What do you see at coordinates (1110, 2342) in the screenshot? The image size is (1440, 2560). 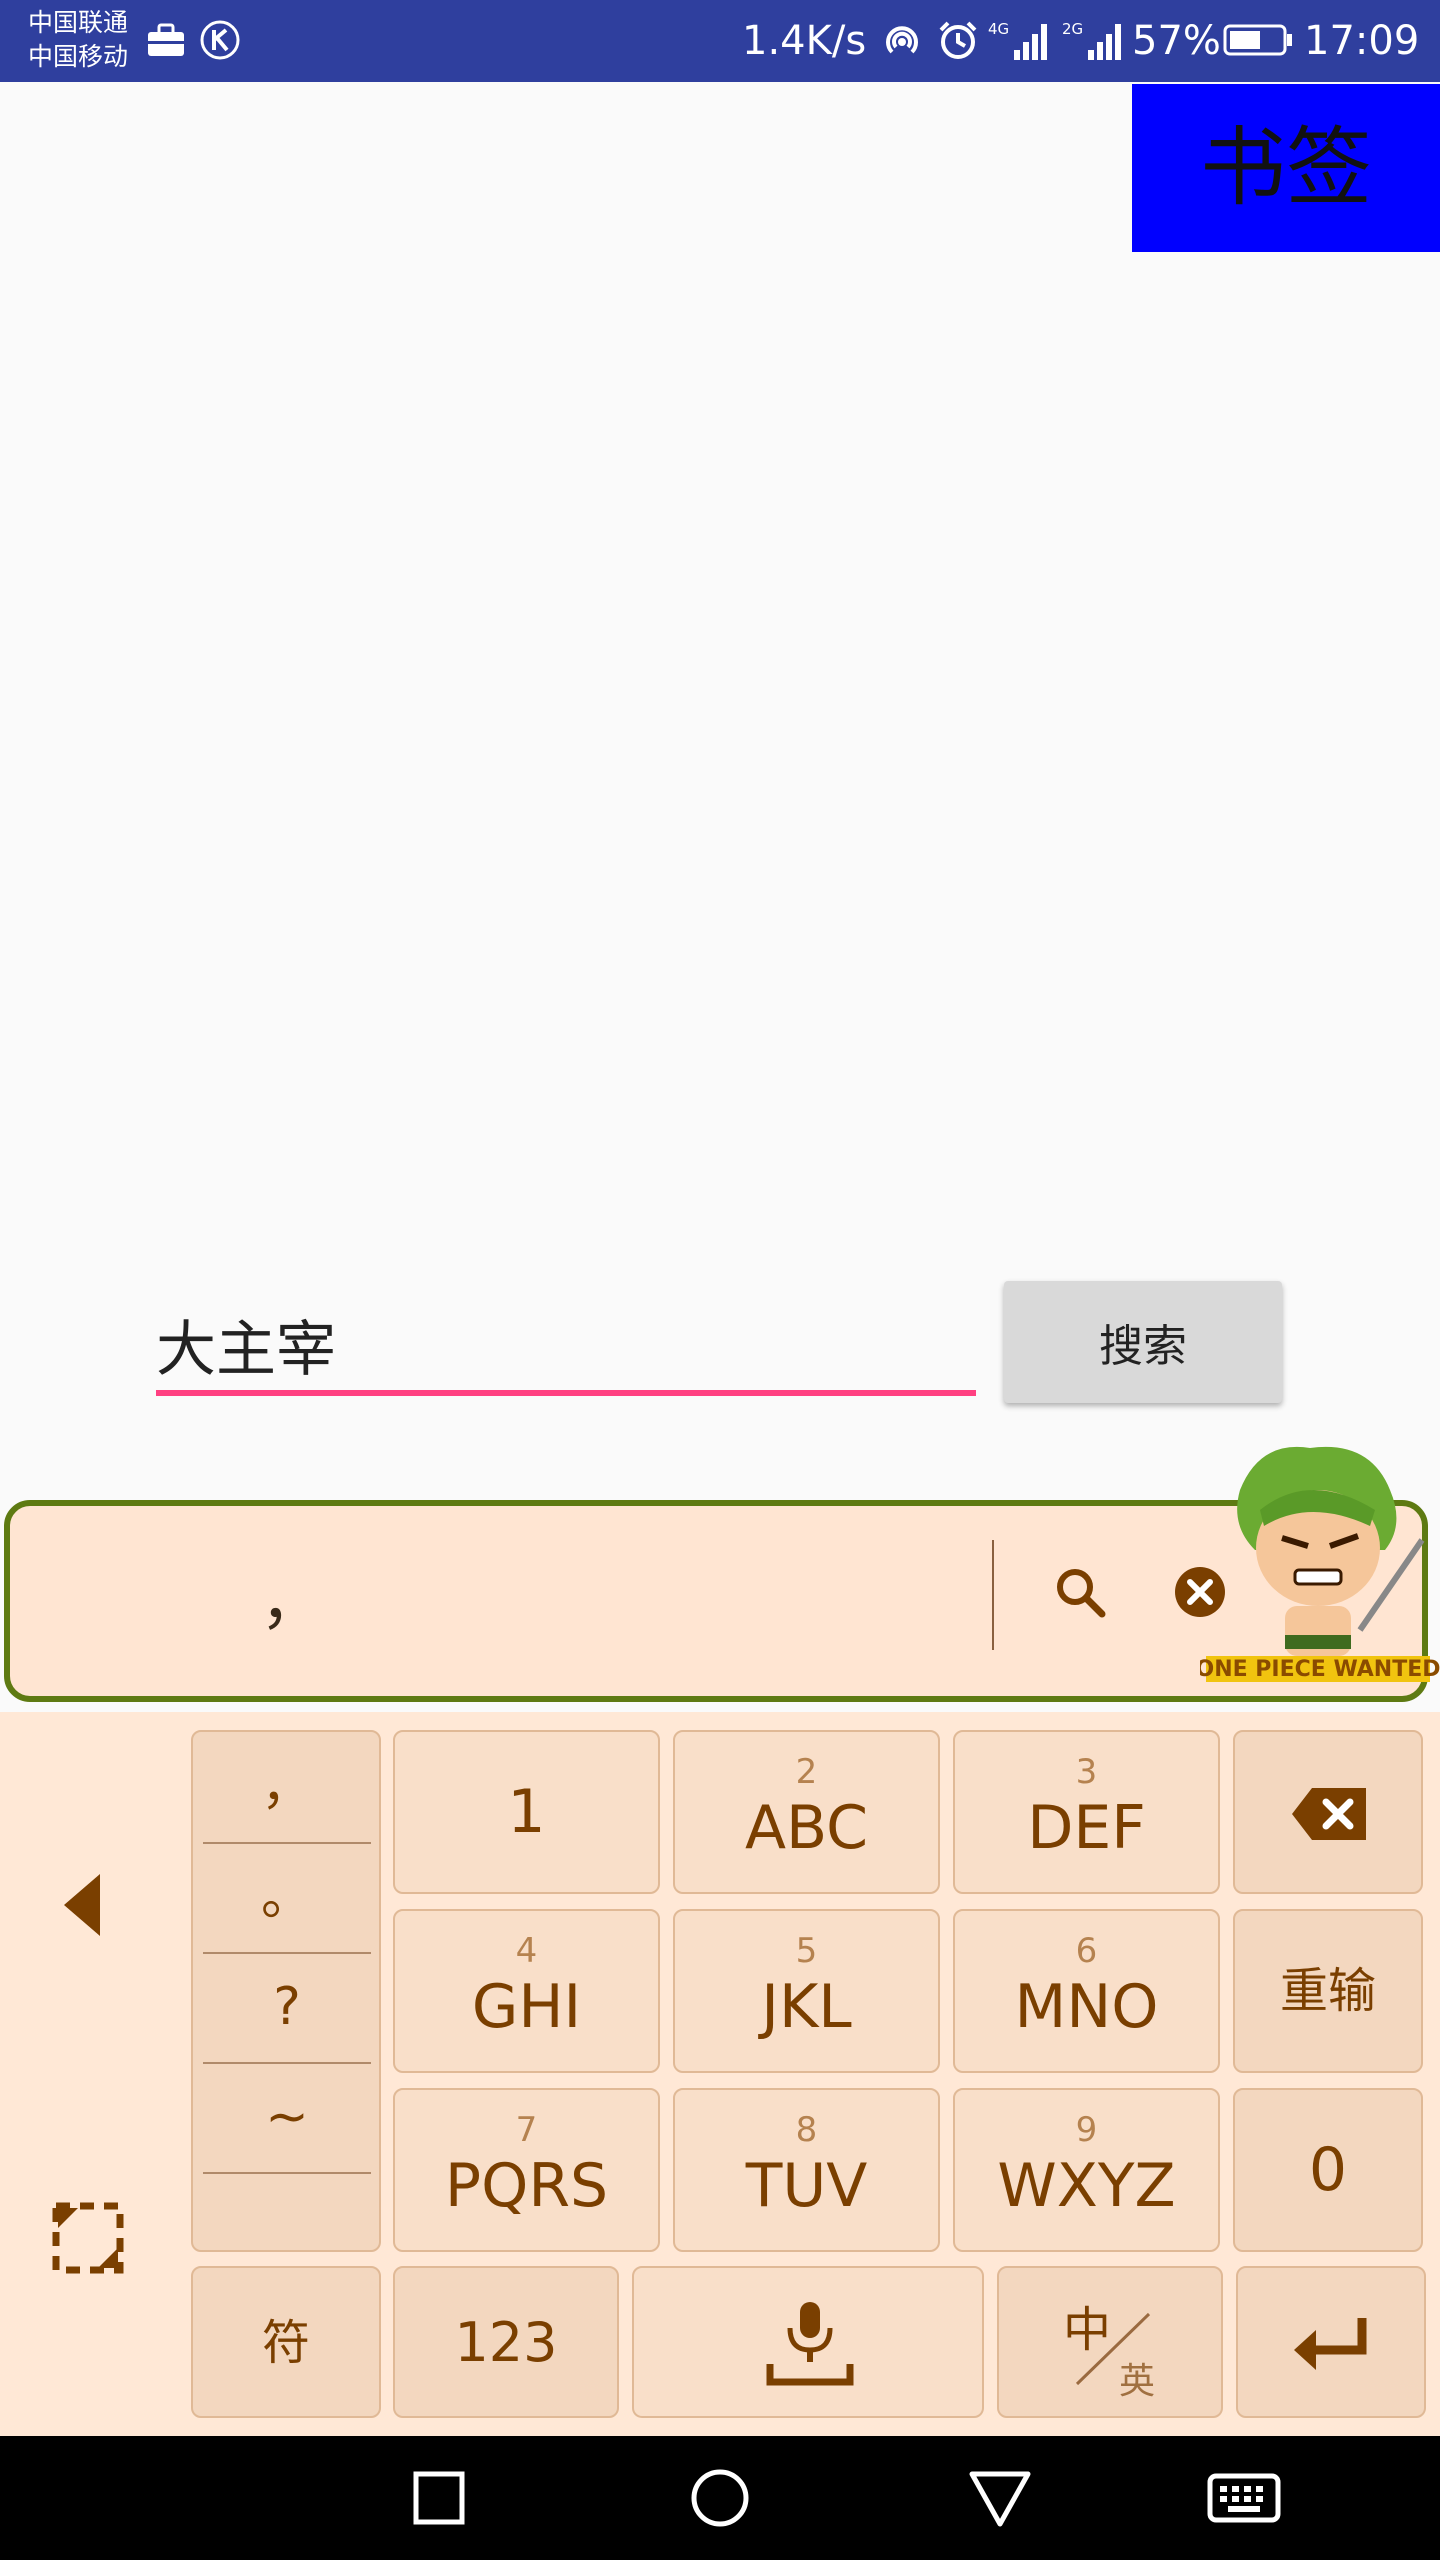 I see `language-switch-key: 中 英` at bounding box center [1110, 2342].